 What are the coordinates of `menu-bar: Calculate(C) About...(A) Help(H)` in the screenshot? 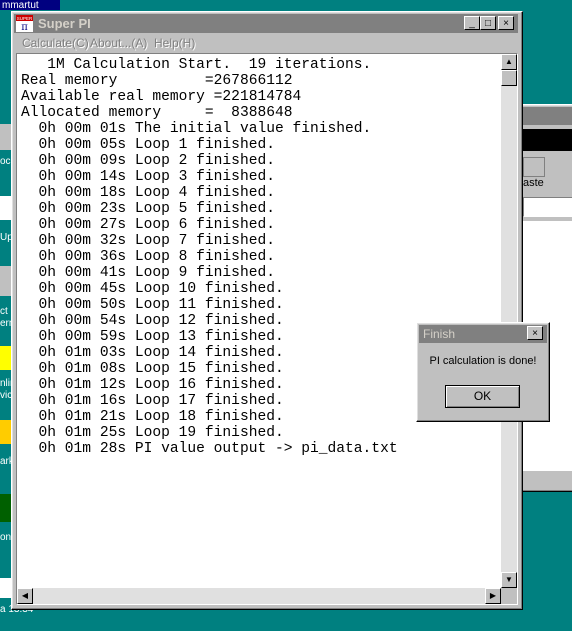 It's located at (266, 43).